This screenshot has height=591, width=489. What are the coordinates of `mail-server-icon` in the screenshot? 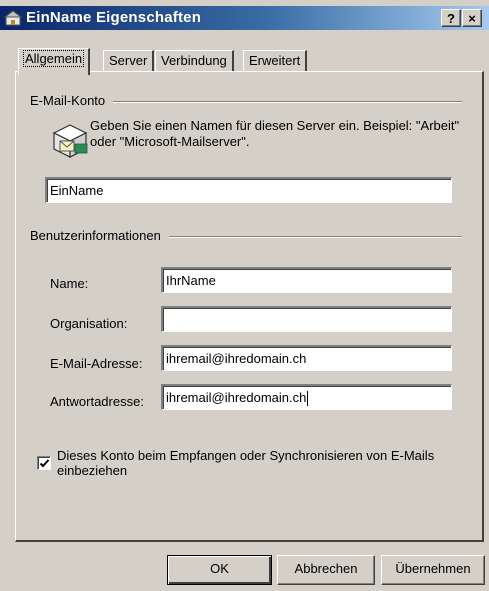 It's located at (70, 141).